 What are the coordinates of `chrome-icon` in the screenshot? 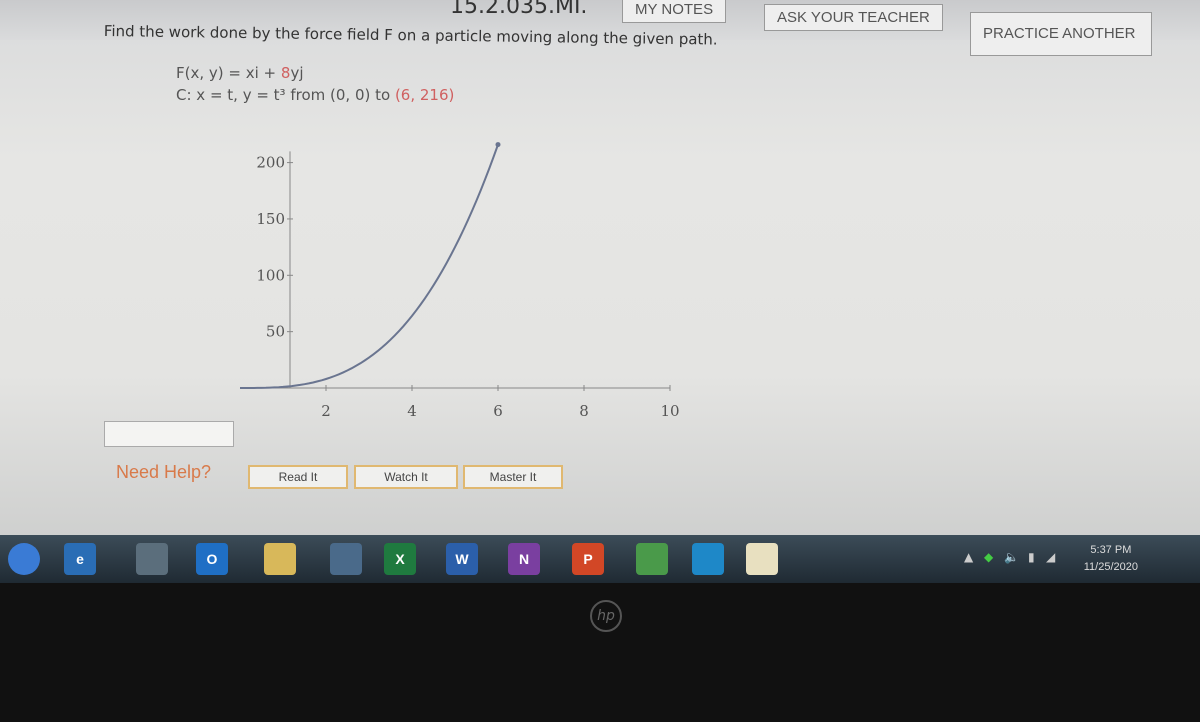 It's located at (652, 559).